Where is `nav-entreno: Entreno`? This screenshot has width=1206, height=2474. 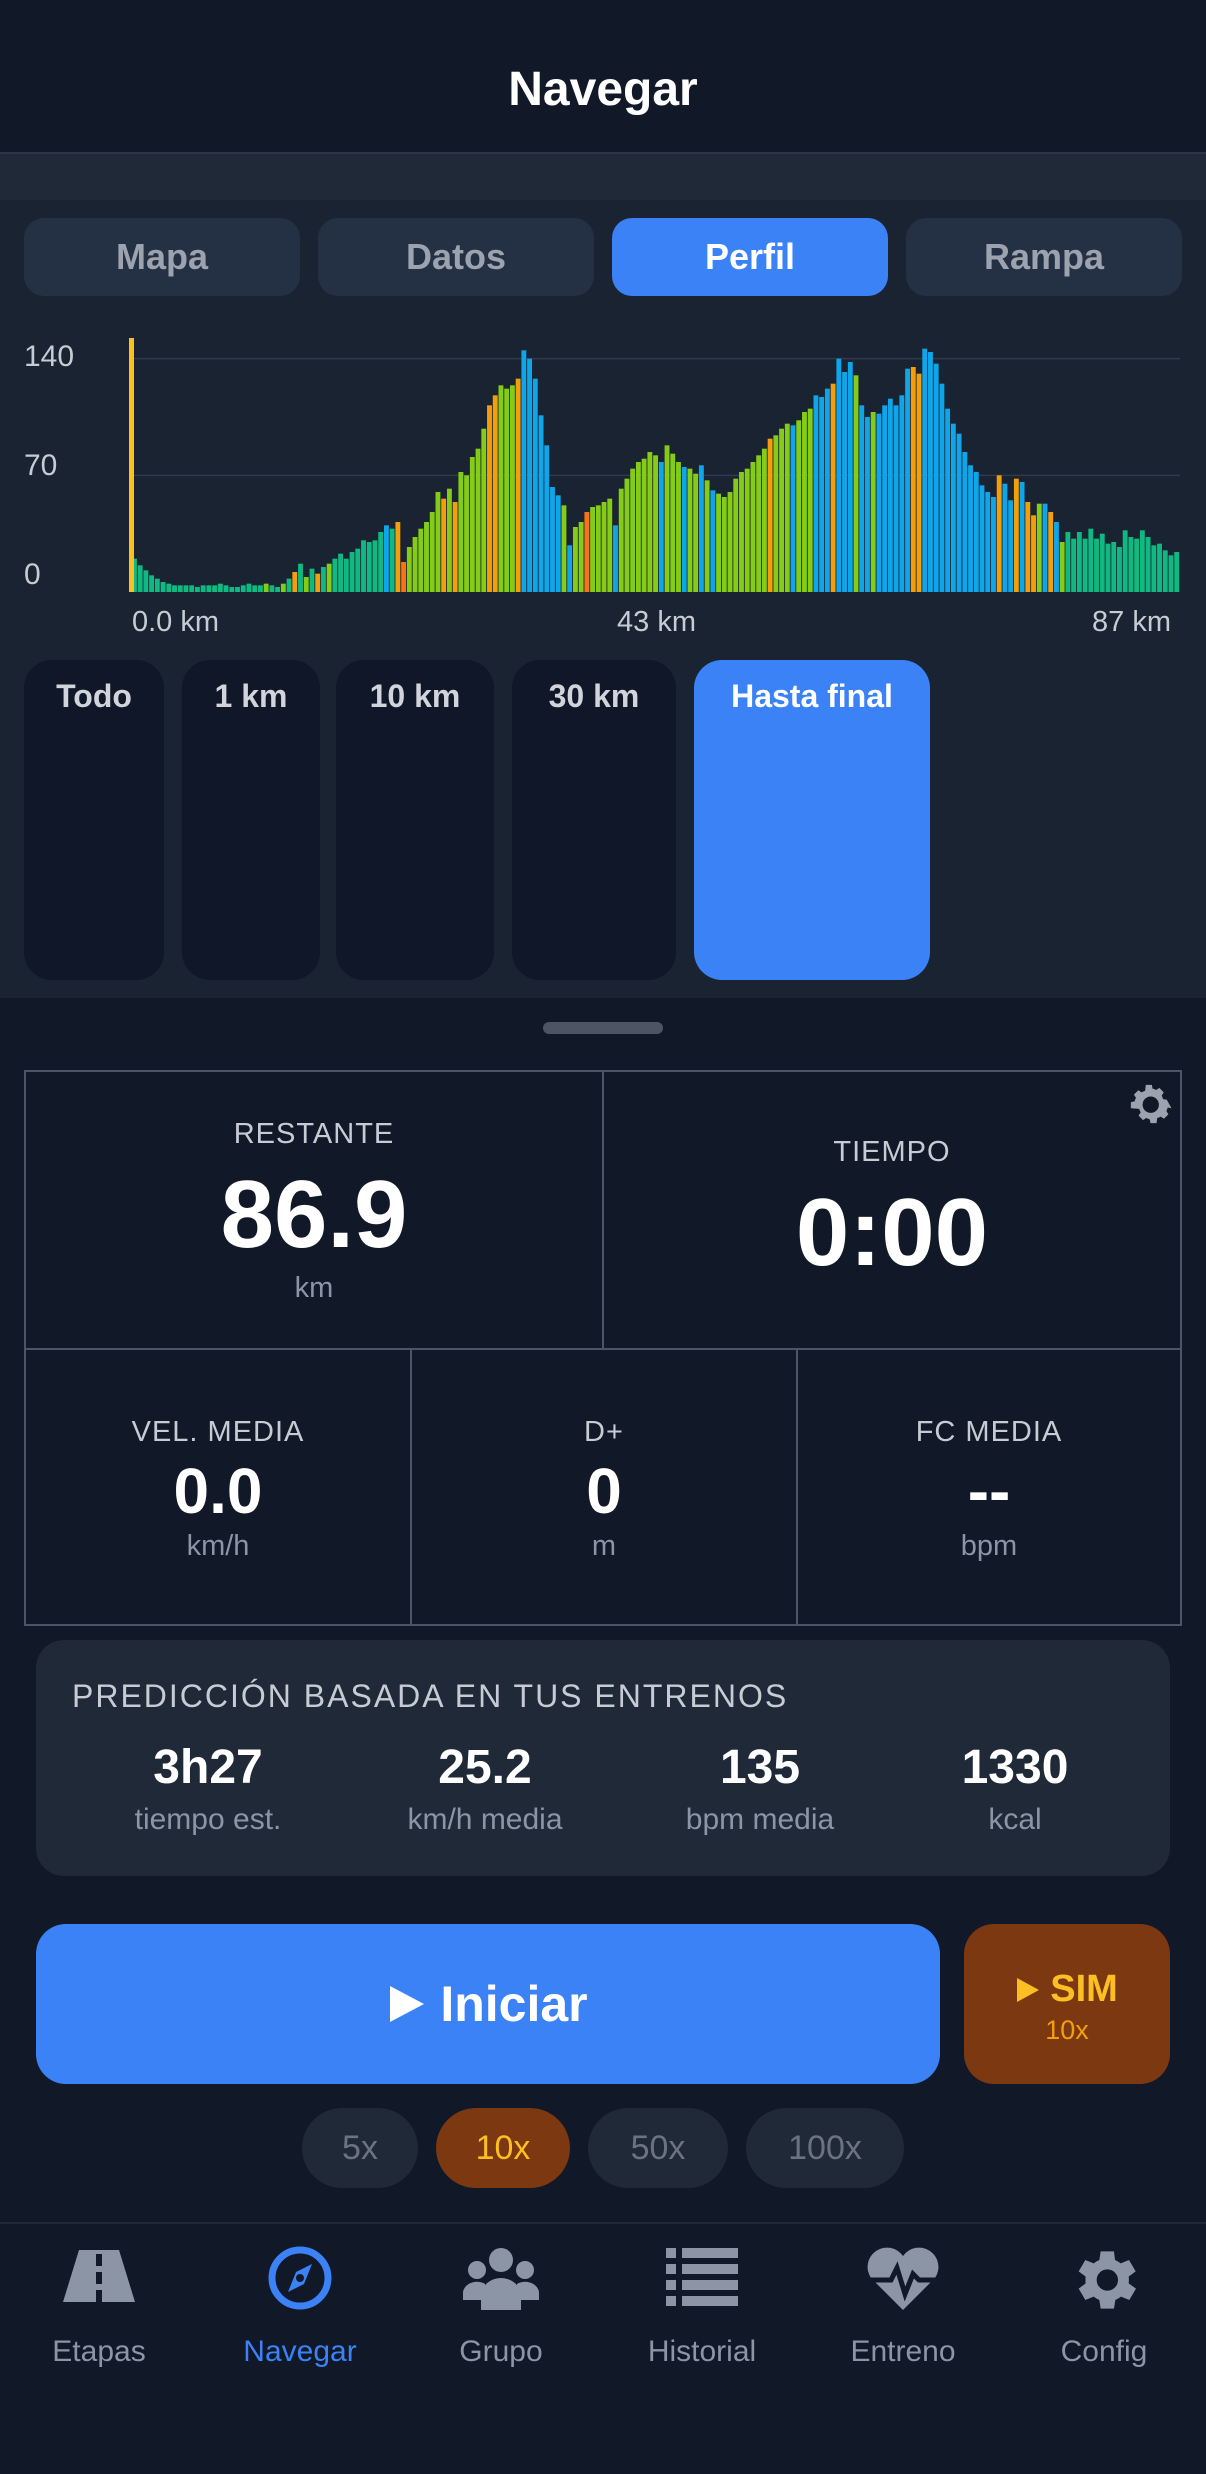 nav-entreno: Entreno is located at coordinates (903, 2304).